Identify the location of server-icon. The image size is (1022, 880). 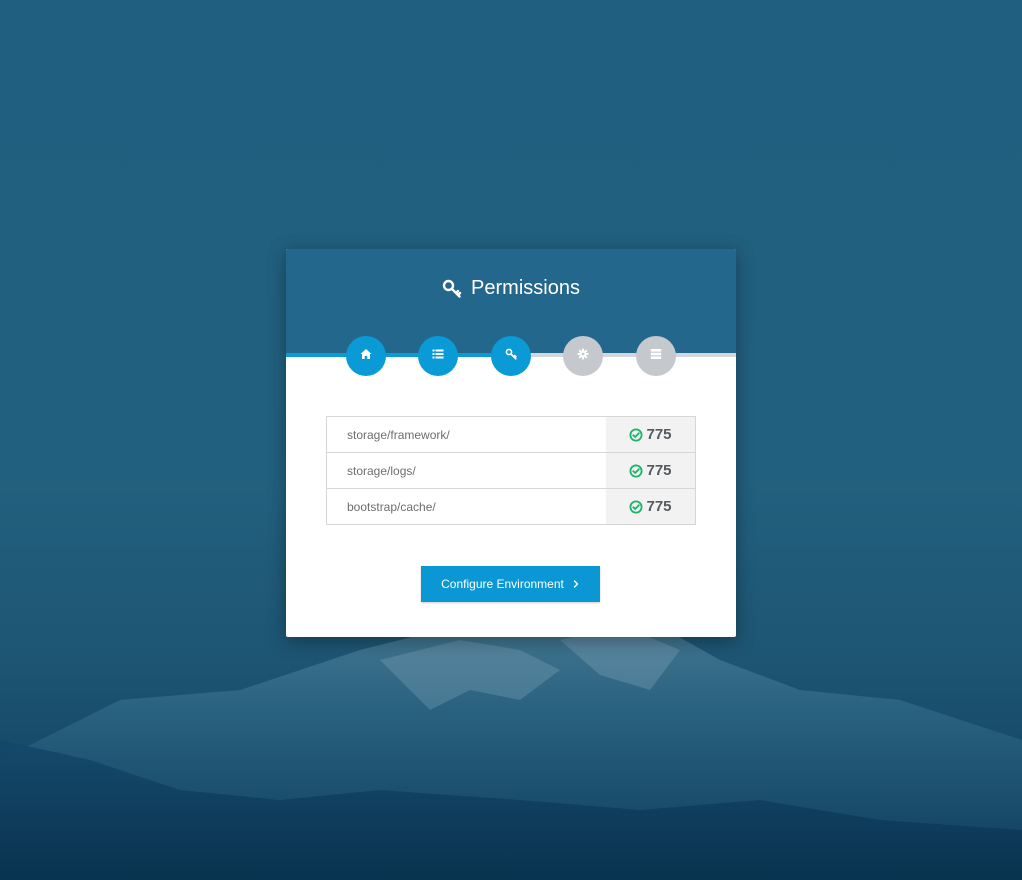
(656, 356).